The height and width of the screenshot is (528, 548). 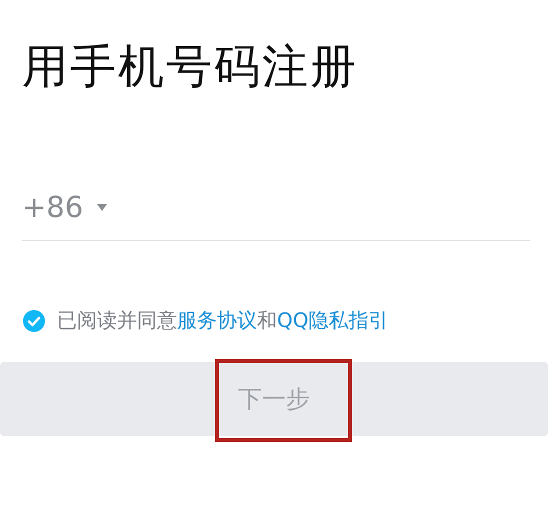 I want to click on agreement-link: QQ隐私指引, so click(x=332, y=320).